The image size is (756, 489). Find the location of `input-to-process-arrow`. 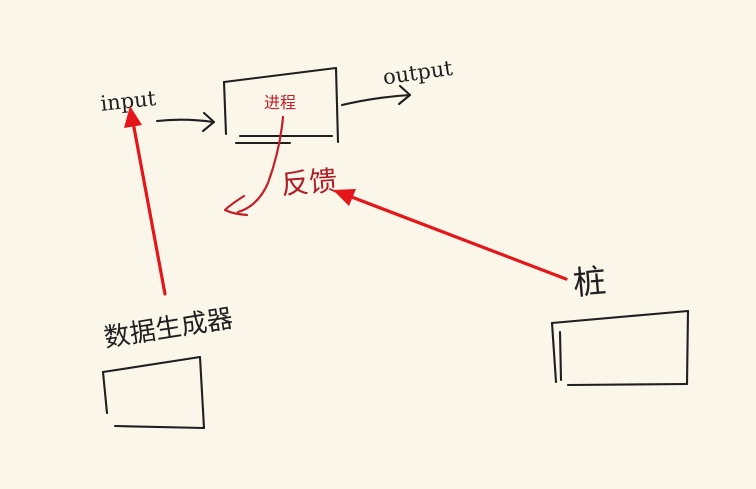

input-to-process-arrow is located at coordinates (185, 122).